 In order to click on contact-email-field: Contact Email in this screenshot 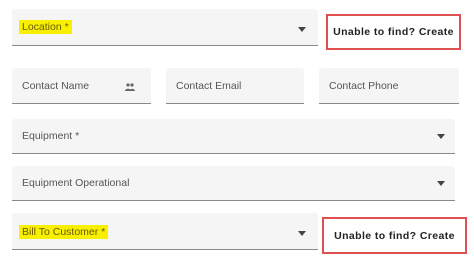, I will do `click(235, 86)`.